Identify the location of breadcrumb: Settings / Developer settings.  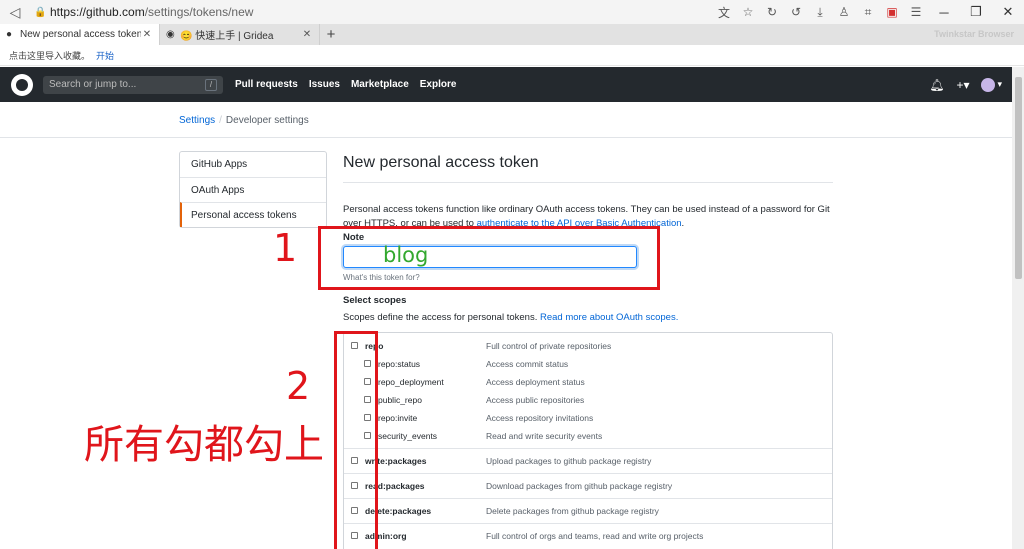
(244, 120).